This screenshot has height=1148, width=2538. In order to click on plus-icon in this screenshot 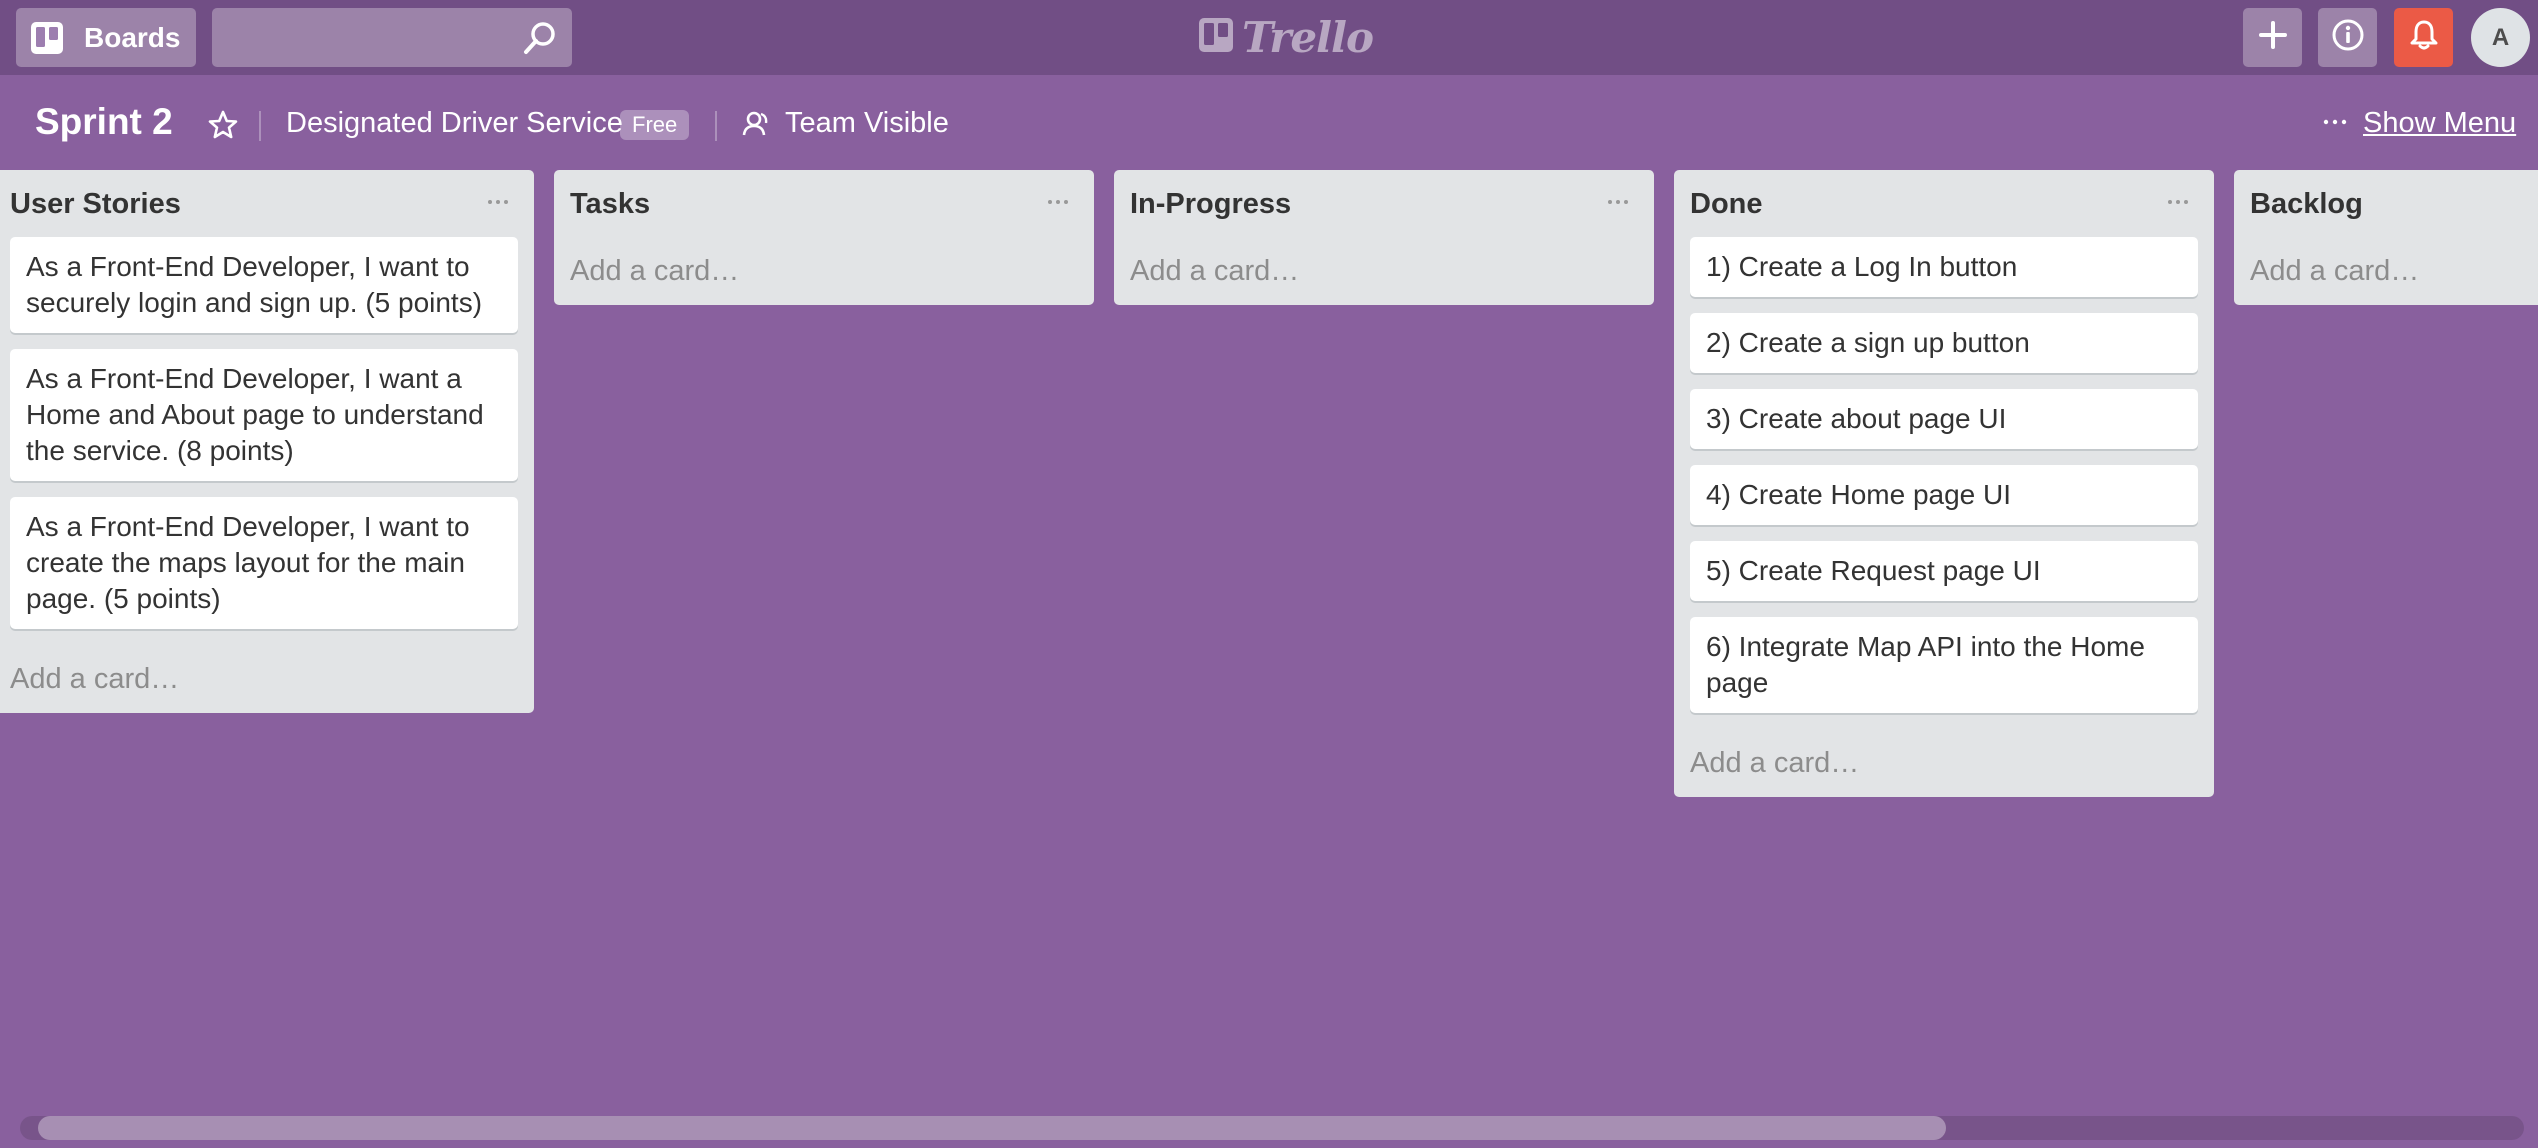, I will do `click(2273, 37)`.